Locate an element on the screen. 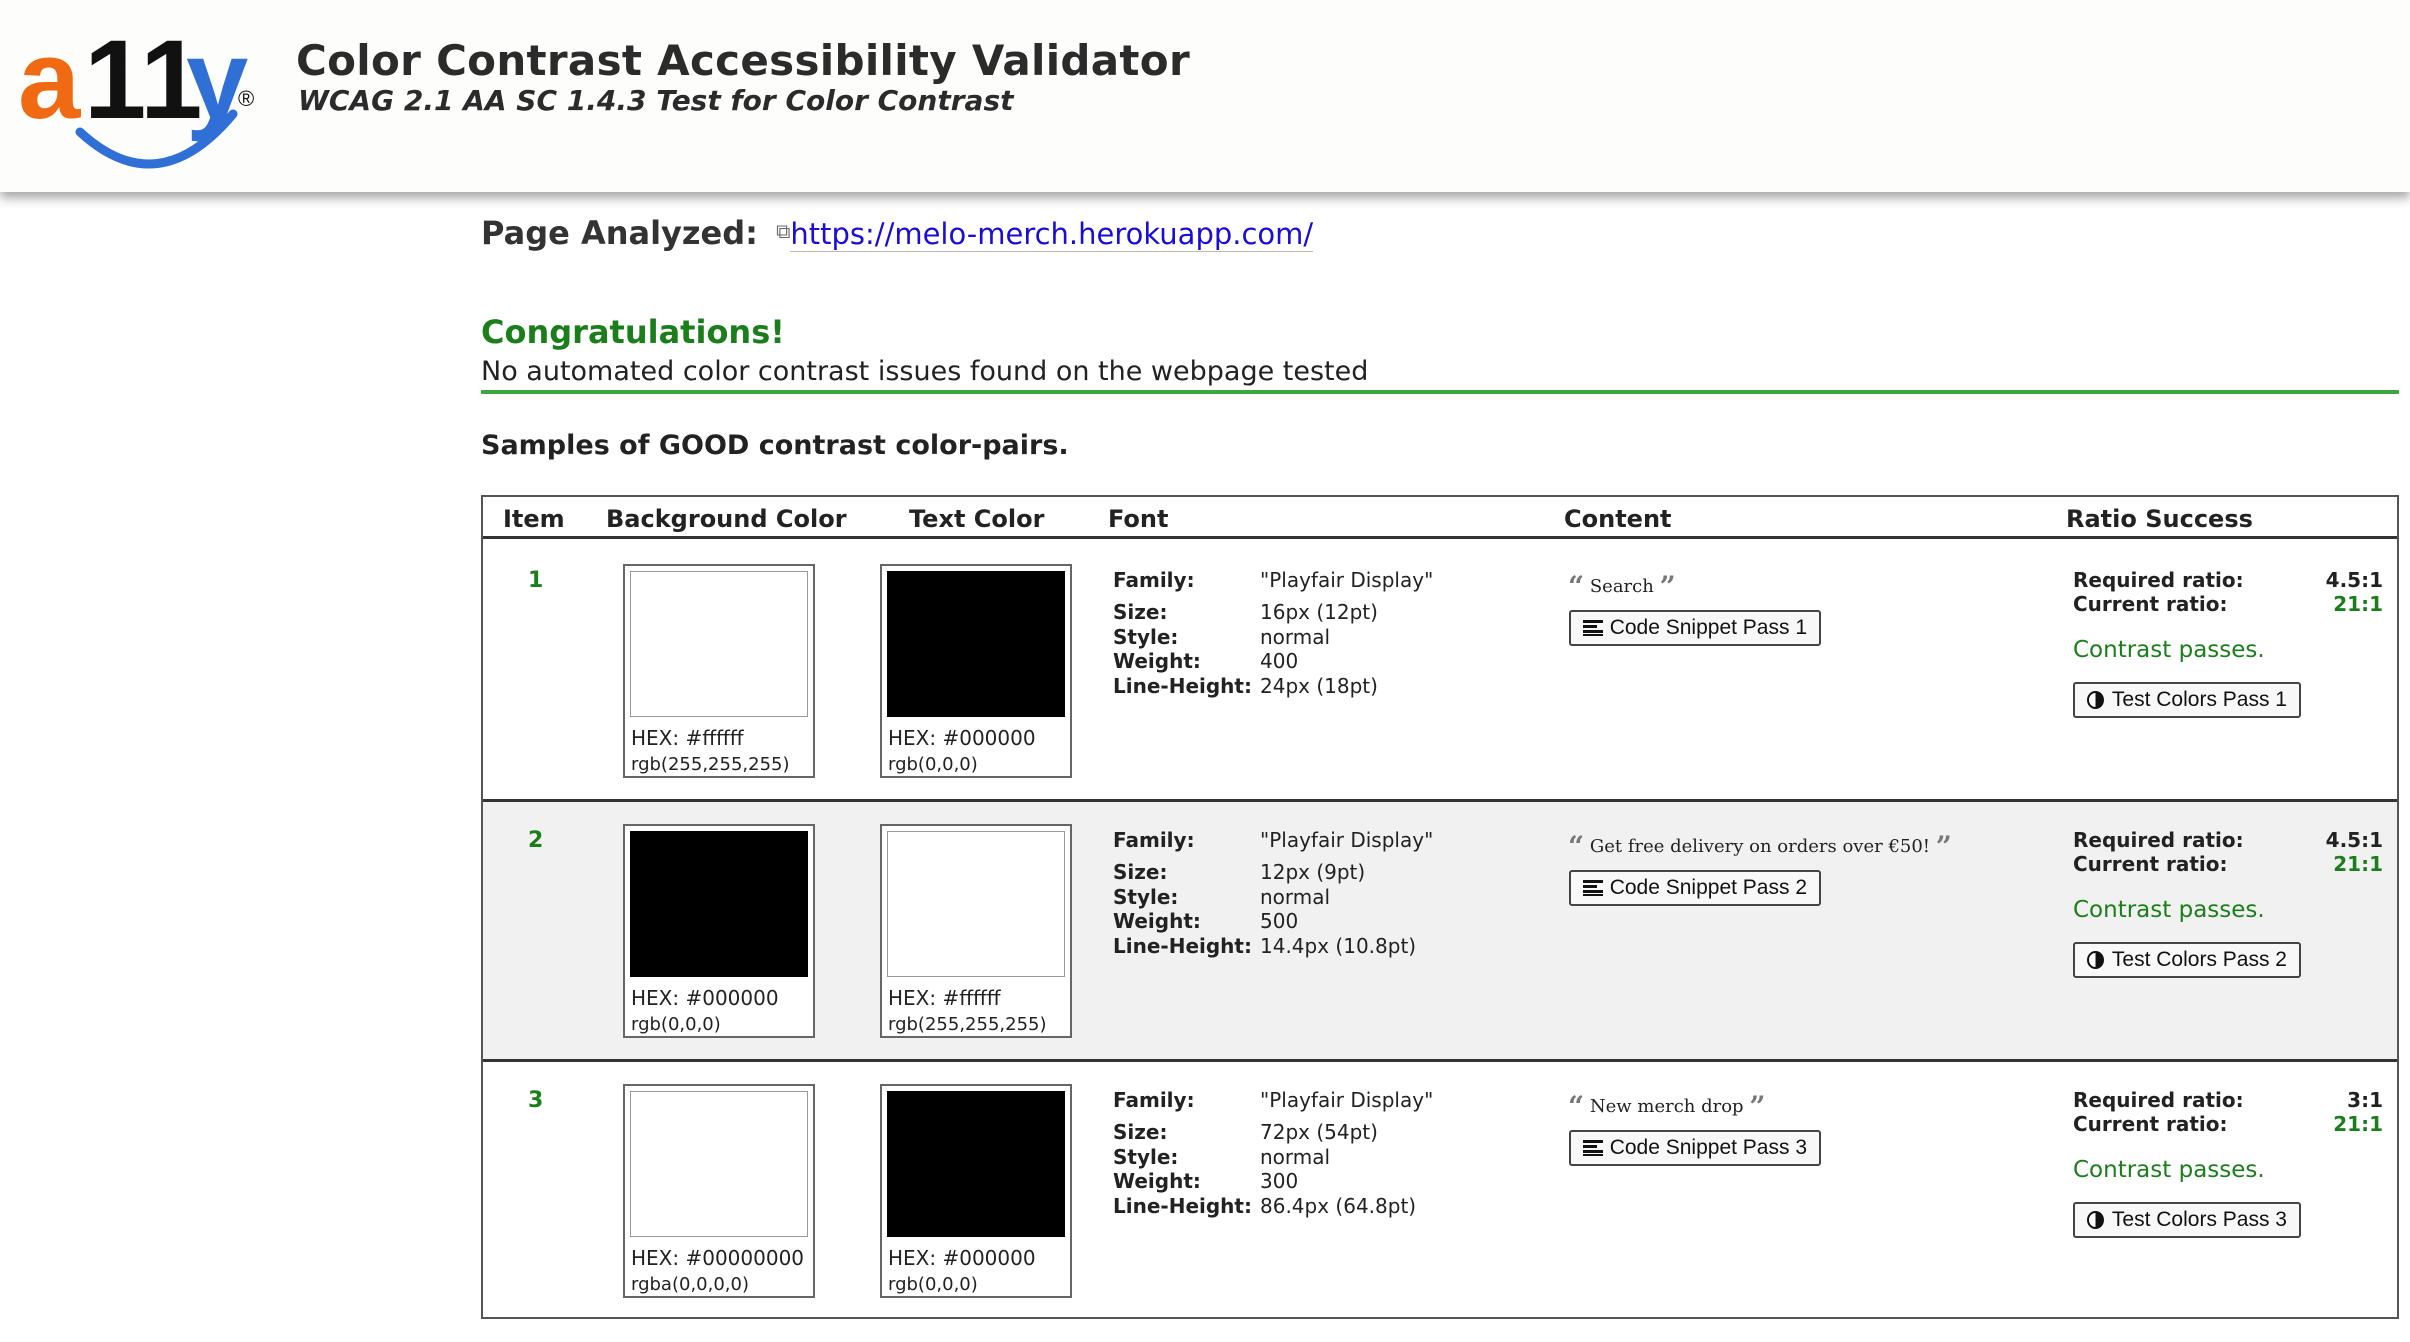 The height and width of the screenshot is (1342, 2410). svg-text: 11 is located at coordinates (143, 79).